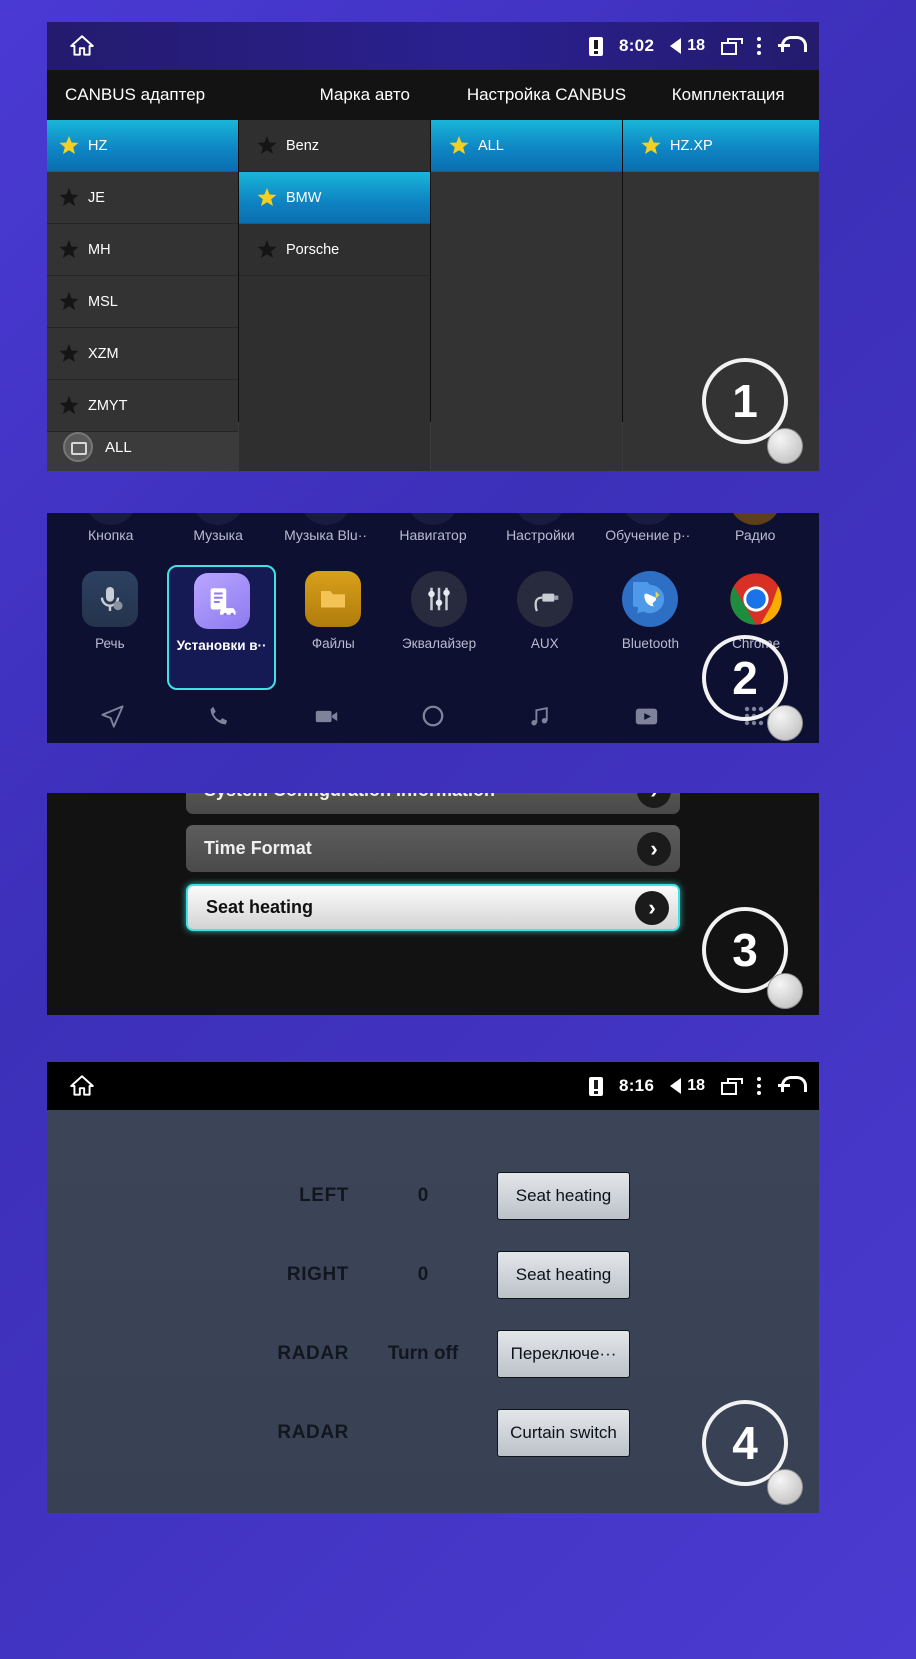 The width and height of the screenshot is (916, 1659). What do you see at coordinates (728, 95) in the screenshot?
I see `tab-equipment: Комплектация` at bounding box center [728, 95].